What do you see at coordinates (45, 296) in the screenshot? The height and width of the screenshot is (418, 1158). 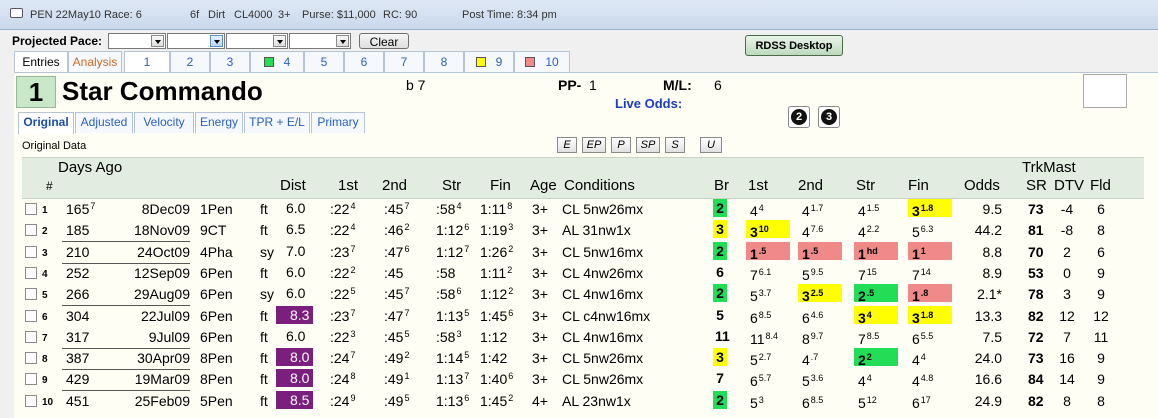 I see `row-number: 5` at bounding box center [45, 296].